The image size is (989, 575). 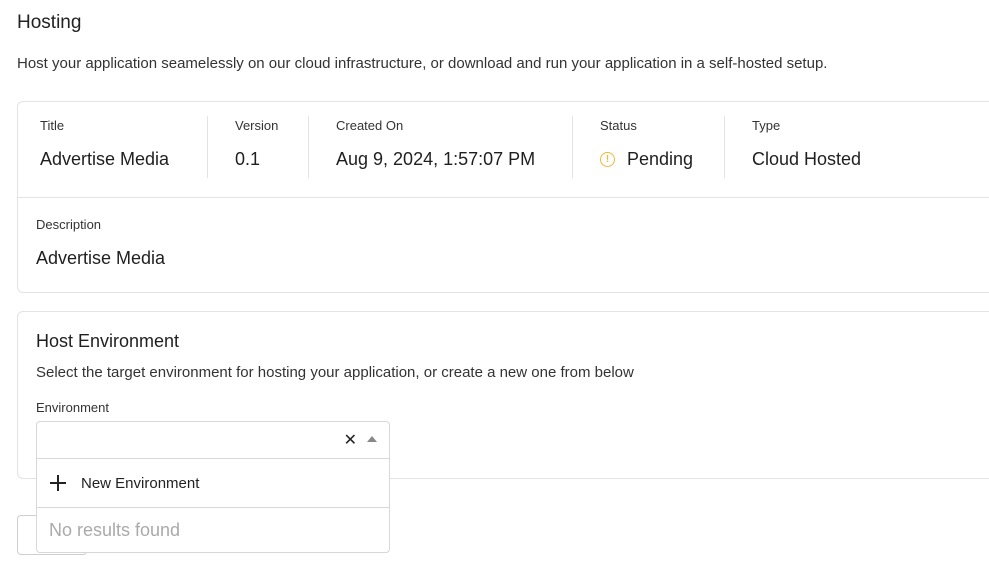 What do you see at coordinates (140, 483) in the screenshot?
I see `new-environment-label: New Environment` at bounding box center [140, 483].